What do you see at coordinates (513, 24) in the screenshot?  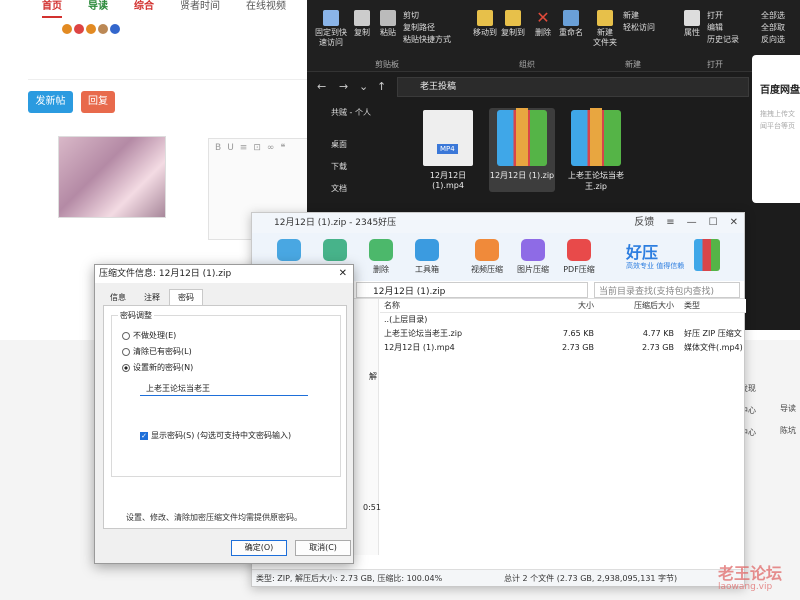 I see `copy-to-button: 复制到` at bounding box center [513, 24].